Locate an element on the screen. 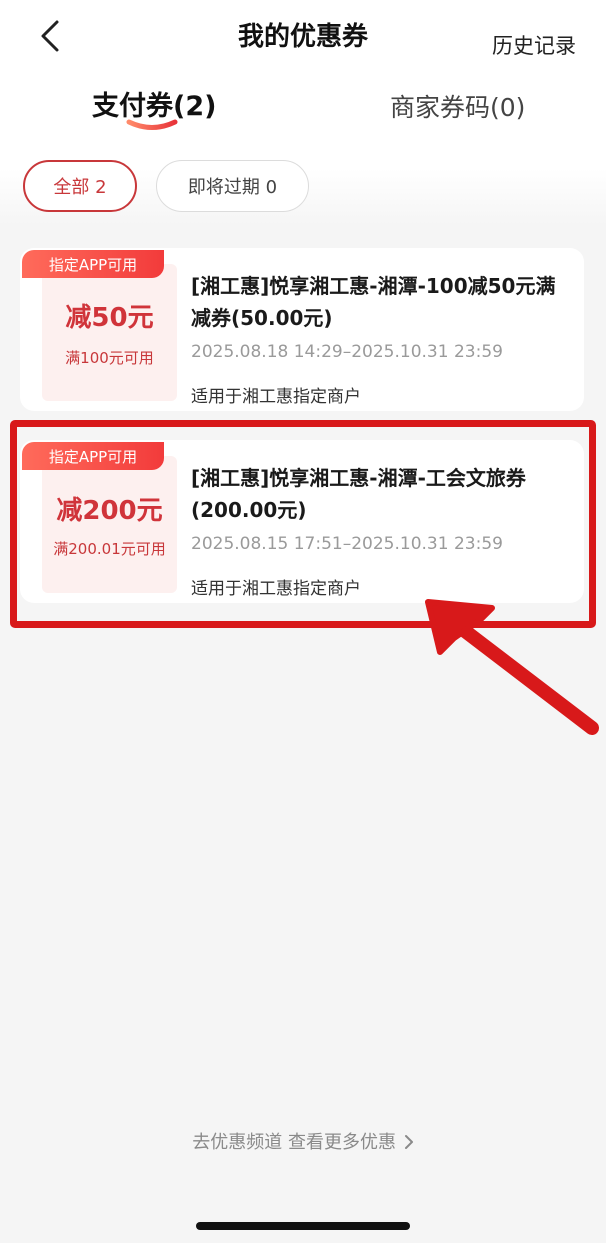 This screenshot has width=606, height=1243. coupon-condition: 满200.01元可用 is located at coordinates (109, 548).